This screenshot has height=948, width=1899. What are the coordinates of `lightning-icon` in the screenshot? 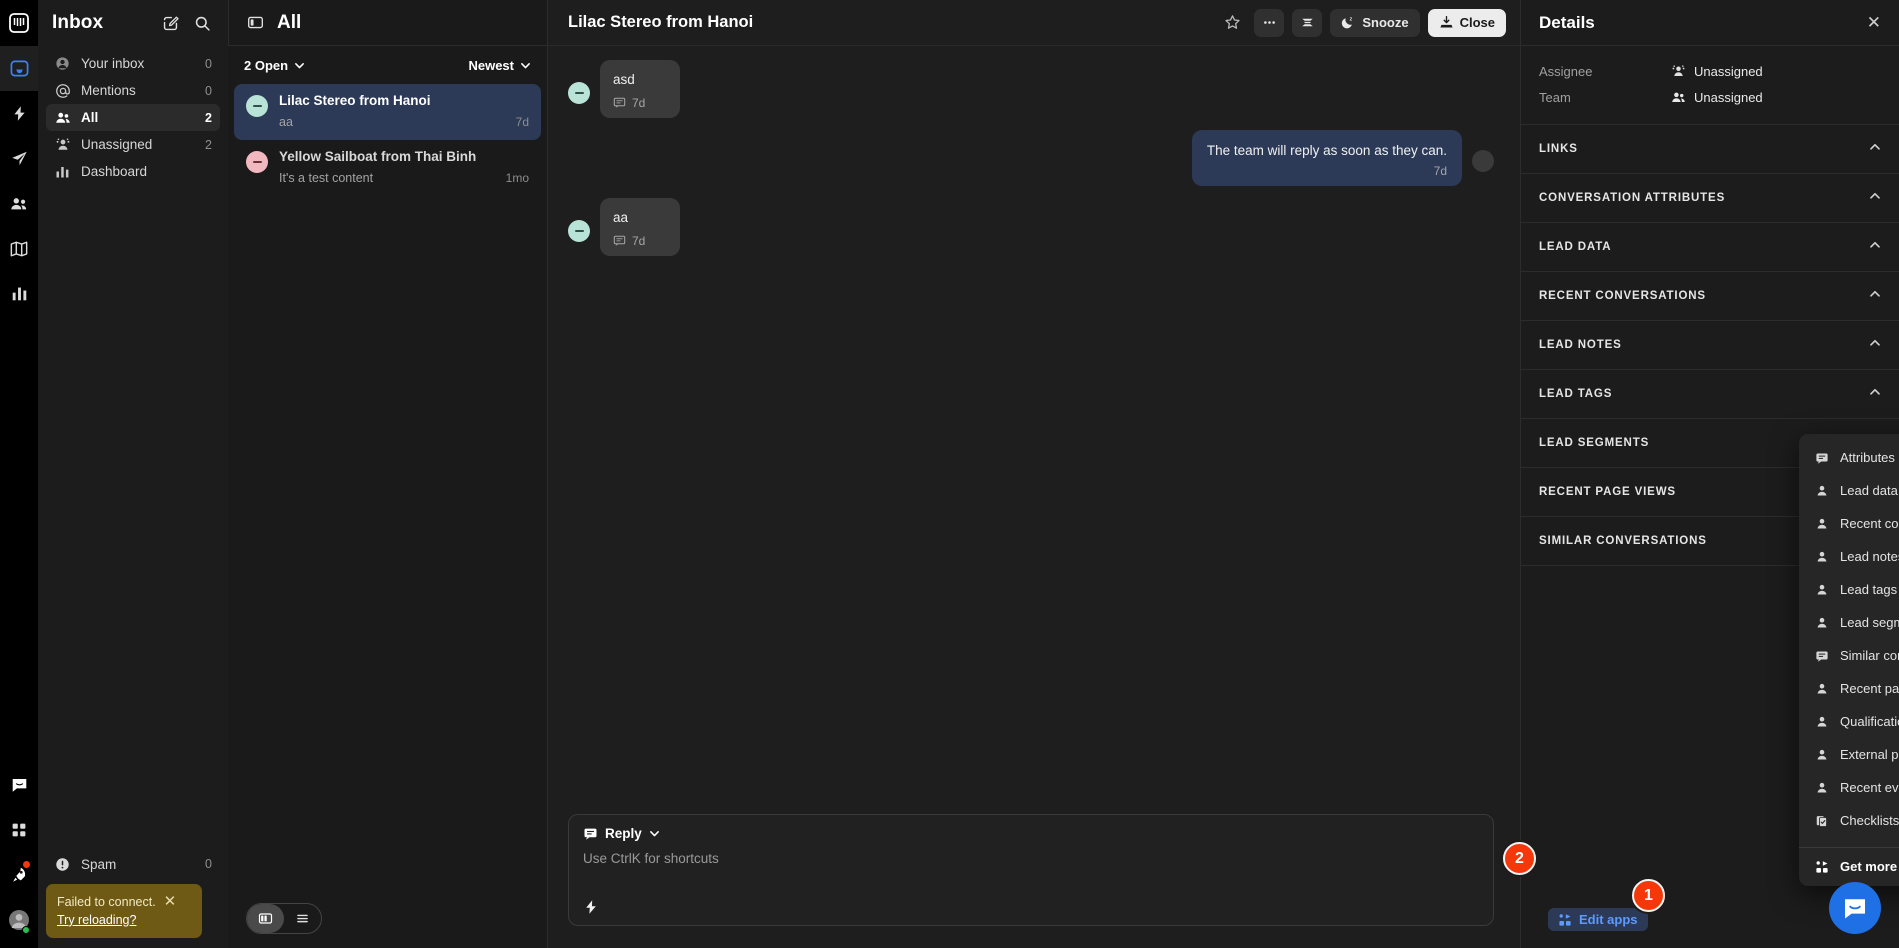 It's located at (591, 907).